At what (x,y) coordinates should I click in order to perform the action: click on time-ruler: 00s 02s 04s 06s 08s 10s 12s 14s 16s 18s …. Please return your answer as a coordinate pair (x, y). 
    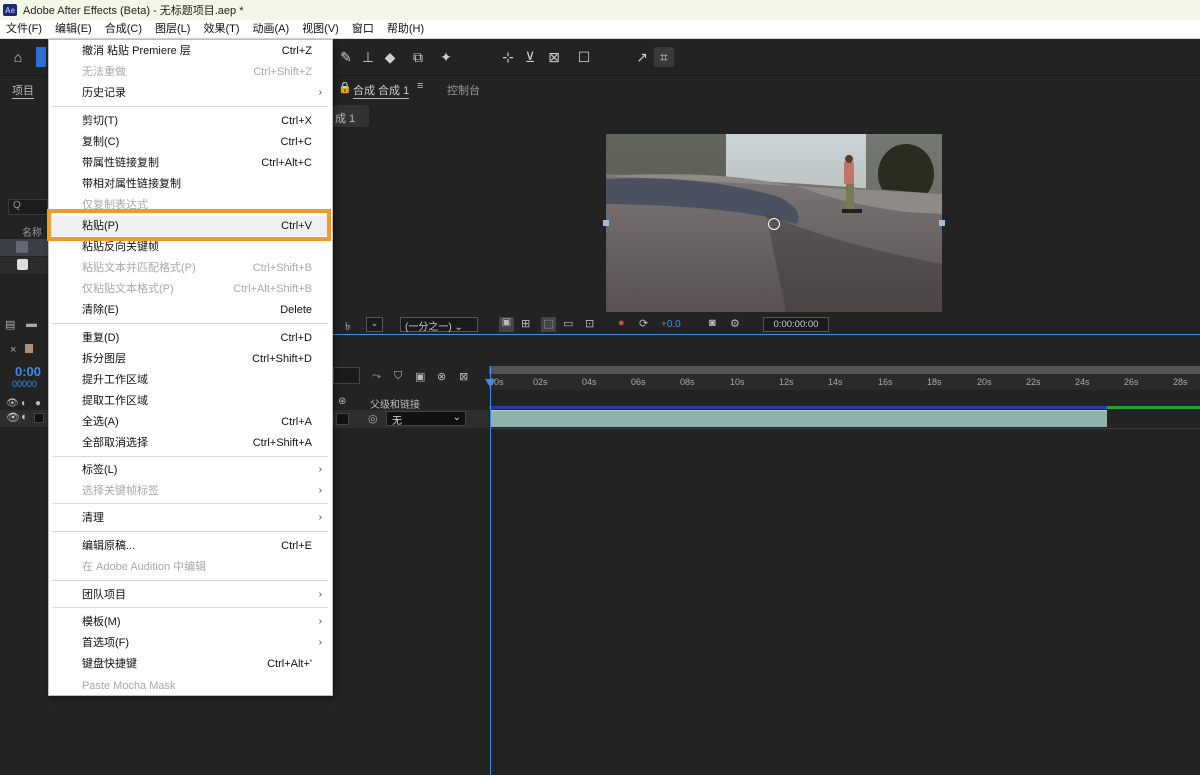
    Looking at the image, I should click on (844, 382).